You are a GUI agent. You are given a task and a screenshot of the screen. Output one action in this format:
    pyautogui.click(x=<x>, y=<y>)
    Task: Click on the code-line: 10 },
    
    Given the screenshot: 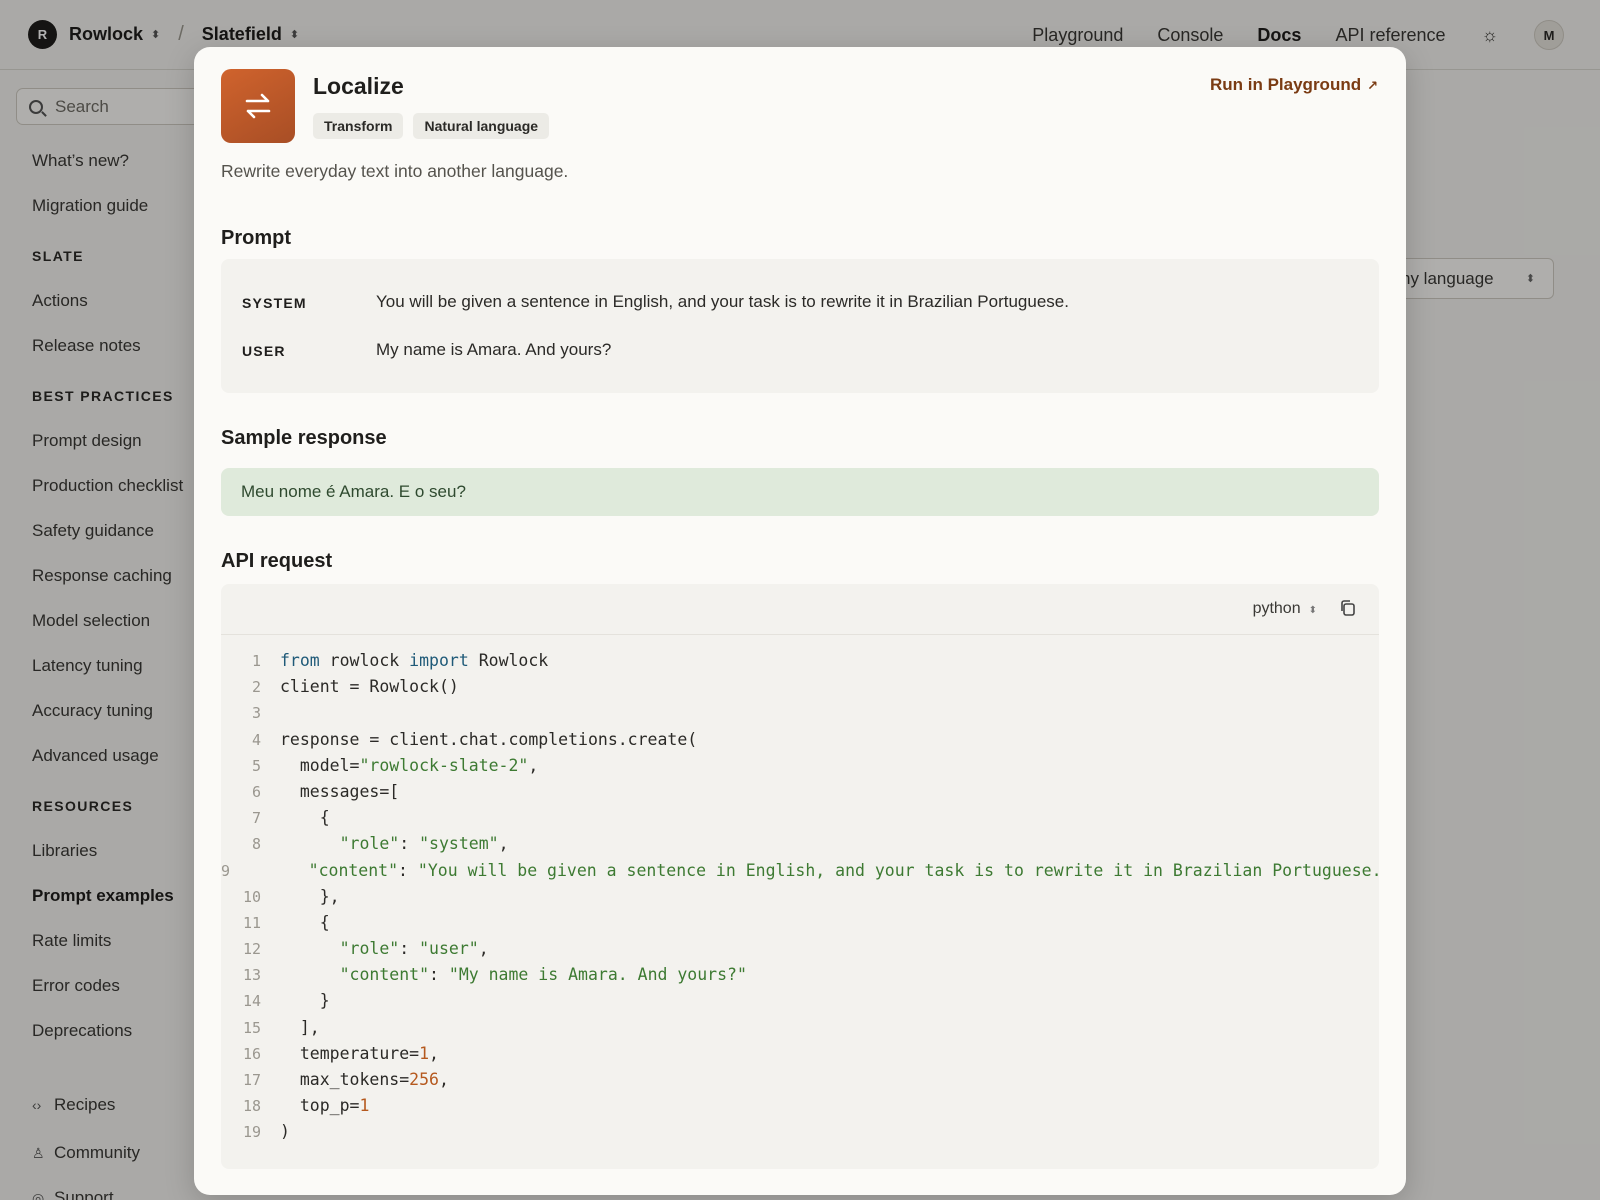 What is the action you would take?
    pyautogui.click(x=800, y=897)
    